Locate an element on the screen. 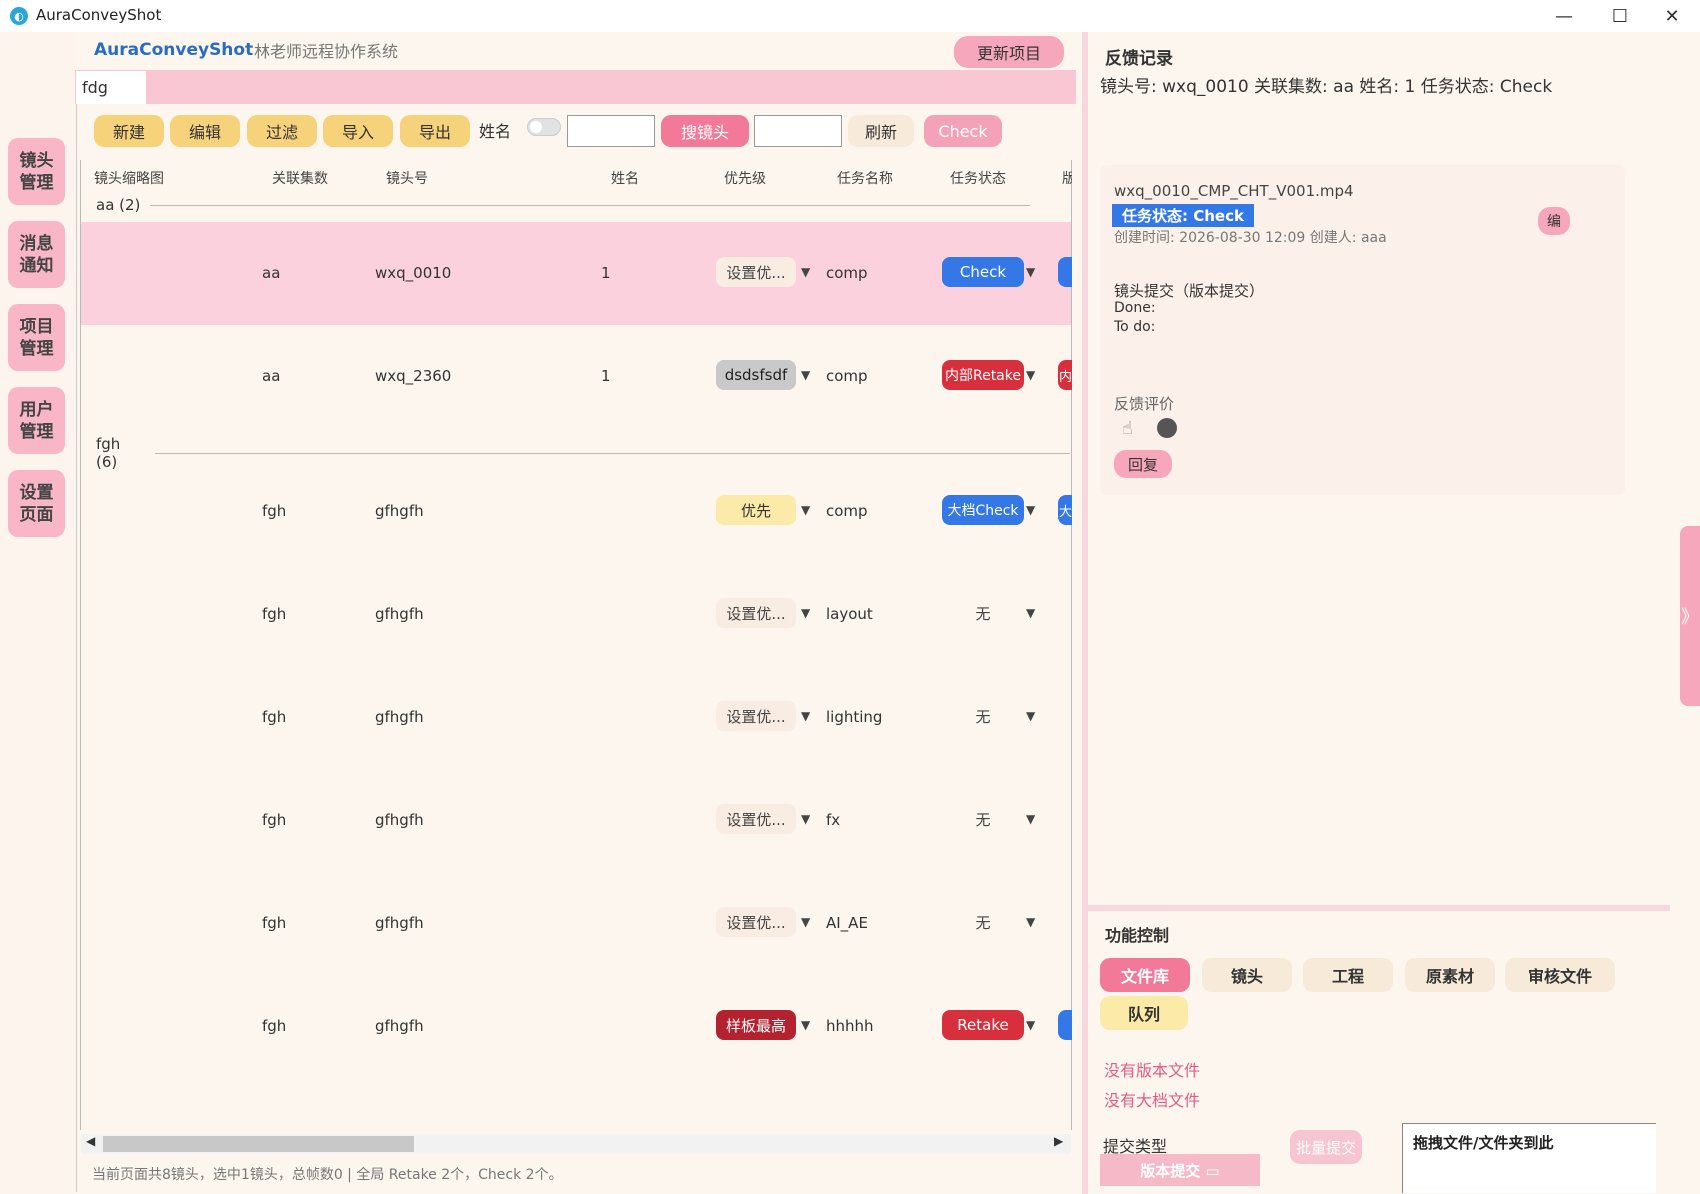  tab-queue: 队列 is located at coordinates (1144, 1013).